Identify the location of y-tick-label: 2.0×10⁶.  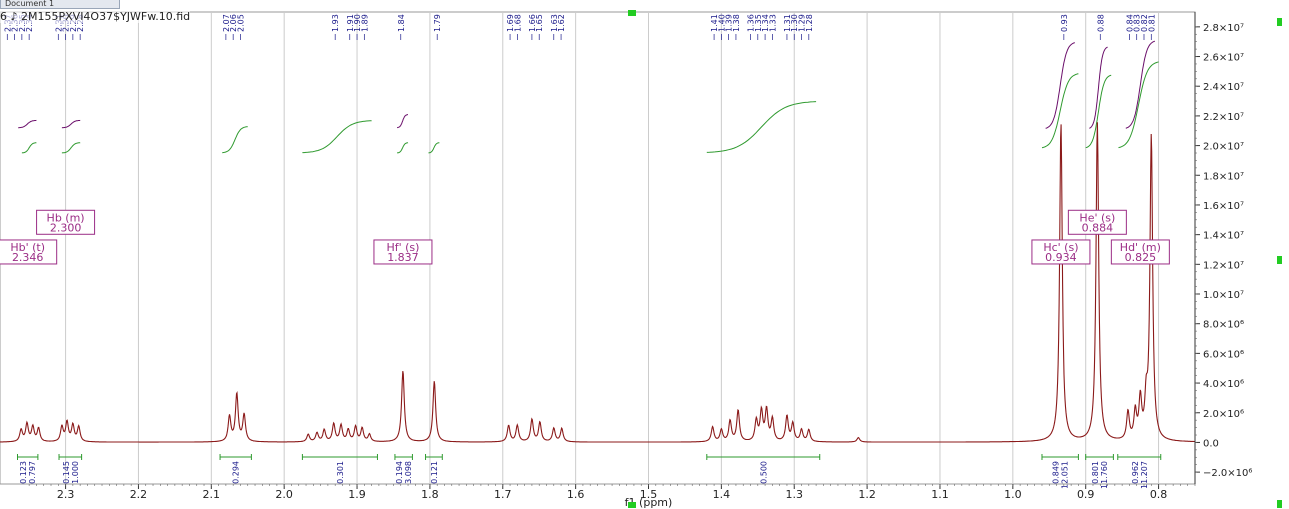
(1223, 414).